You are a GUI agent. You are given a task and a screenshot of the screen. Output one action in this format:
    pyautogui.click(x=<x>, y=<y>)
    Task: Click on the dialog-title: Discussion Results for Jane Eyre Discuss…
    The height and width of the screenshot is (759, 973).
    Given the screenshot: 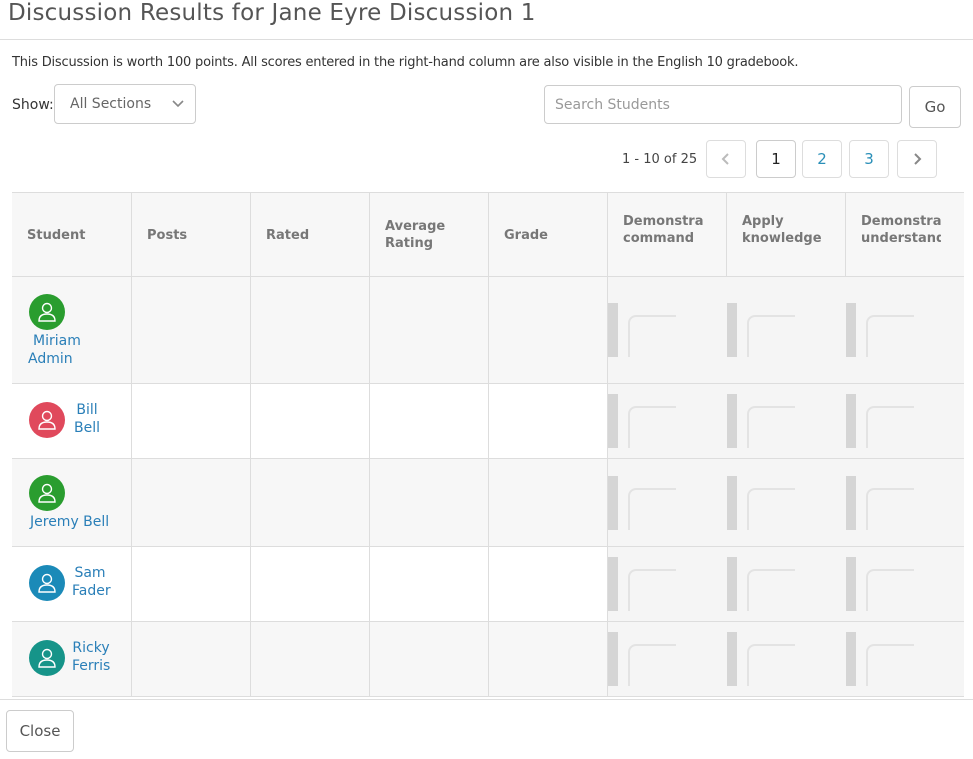 What is the action you would take?
    pyautogui.click(x=272, y=13)
    